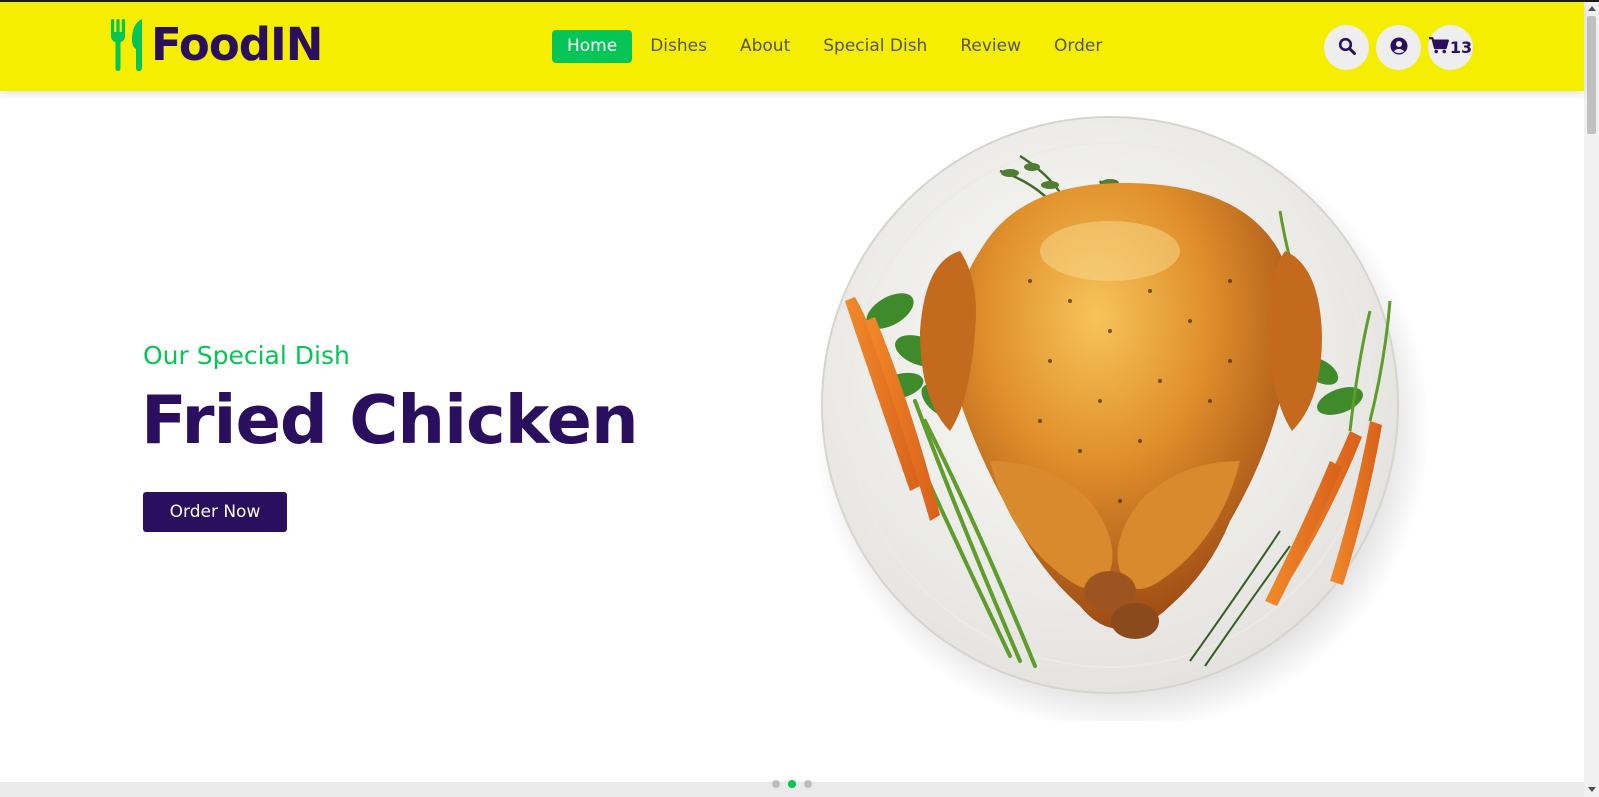 The width and height of the screenshot is (1599, 797). Describe the element at coordinates (592, 46) in the screenshot. I see `nav-home: Home` at that location.